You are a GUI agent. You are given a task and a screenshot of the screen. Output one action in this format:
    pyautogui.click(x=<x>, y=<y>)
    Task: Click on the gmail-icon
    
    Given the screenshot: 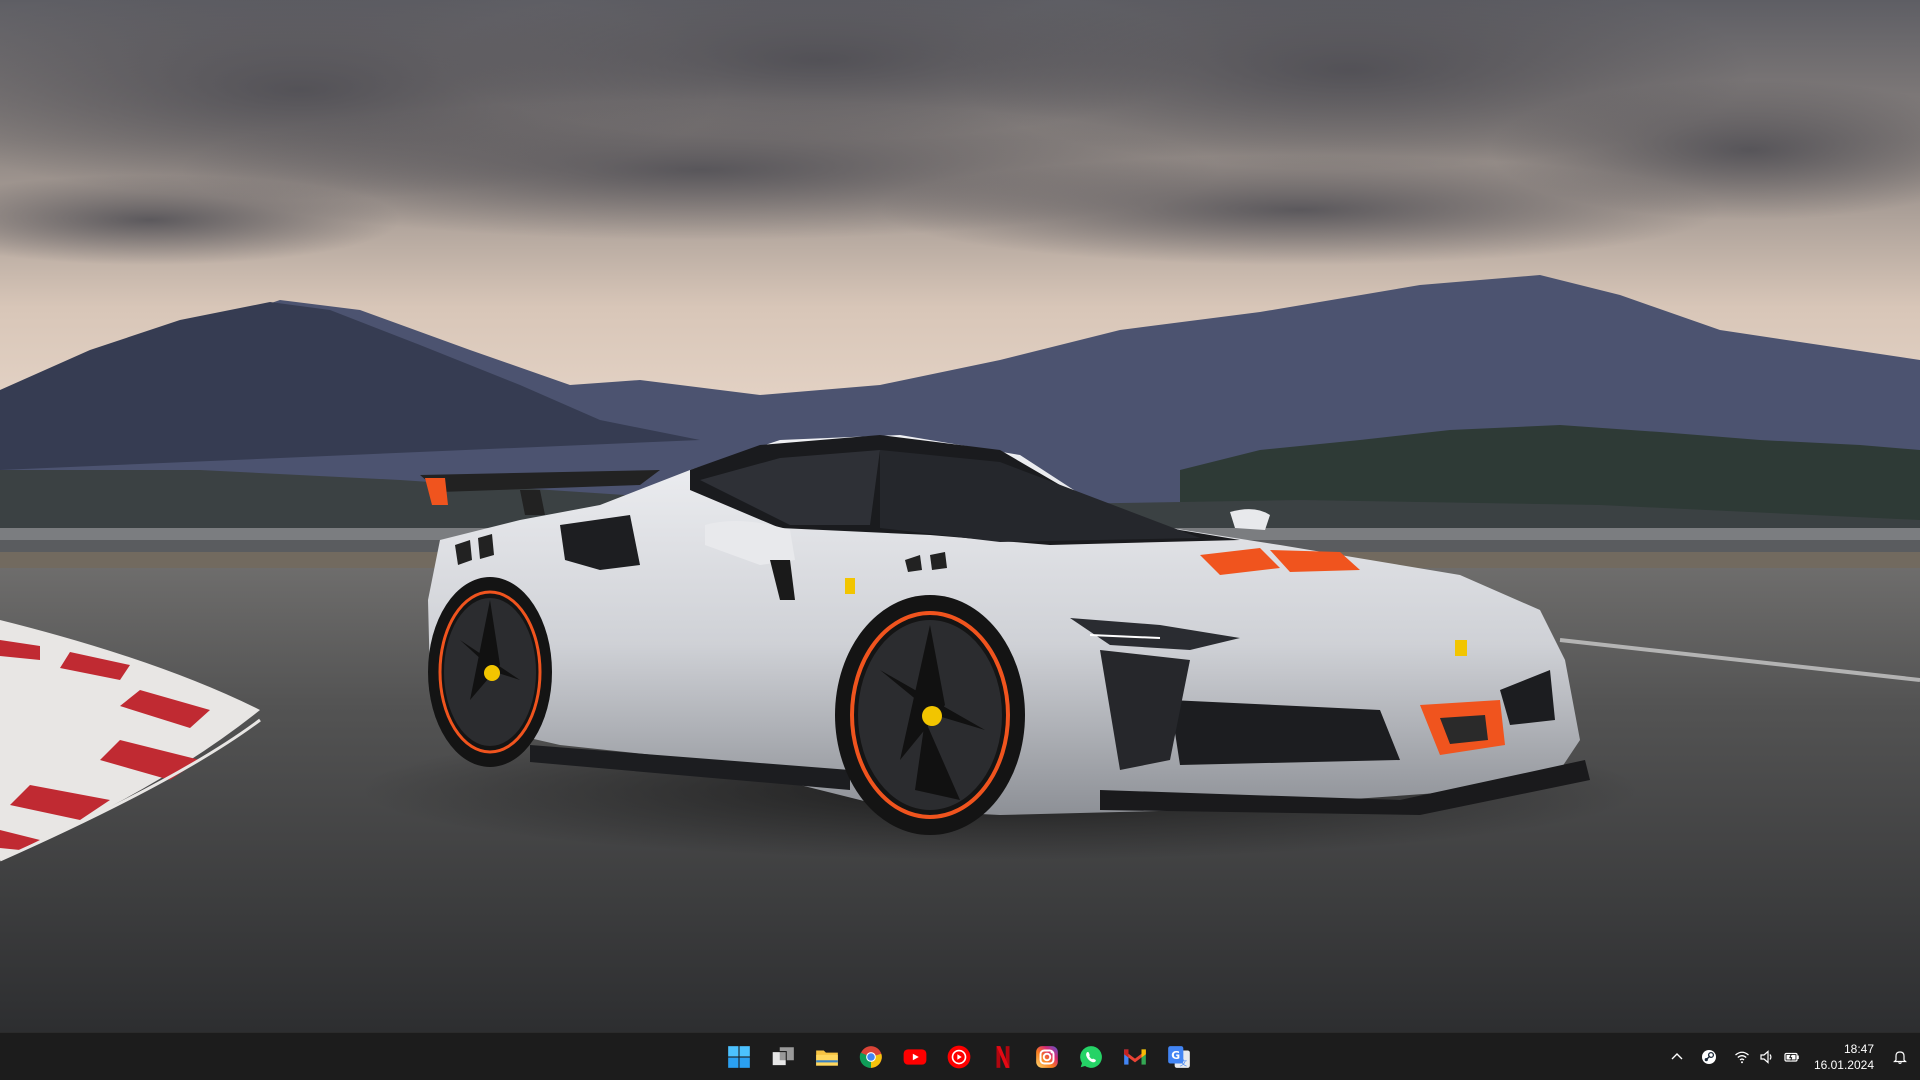 What is the action you would take?
    pyautogui.click(x=1135, y=1057)
    